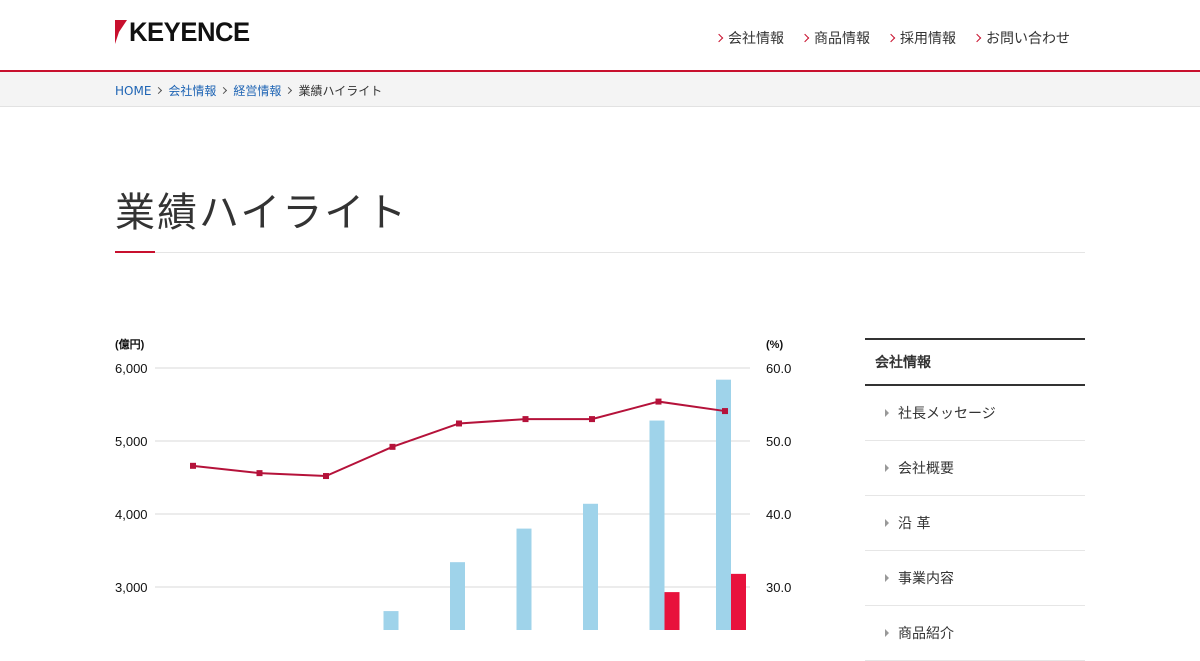 This screenshot has width=1200, height=661. I want to click on right-axis-unit-label: (%), so click(774, 345).